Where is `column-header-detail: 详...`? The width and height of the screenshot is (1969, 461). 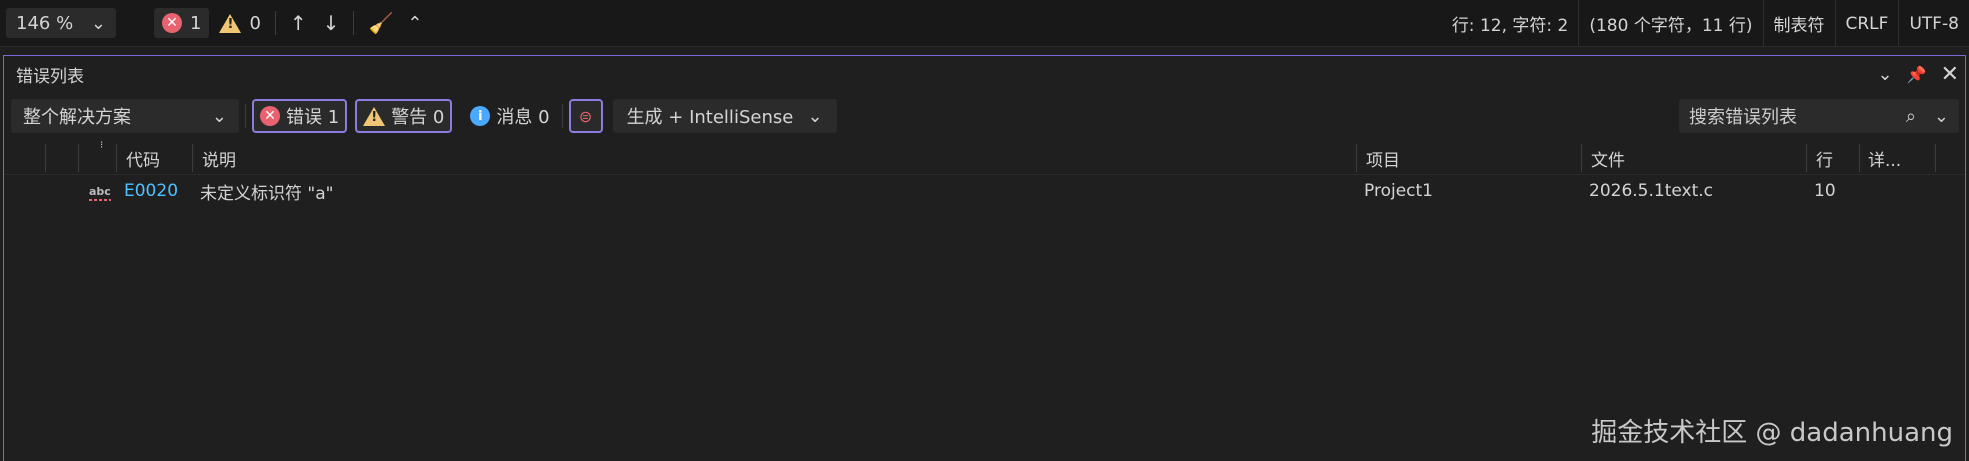 column-header-detail: 详... is located at coordinates (1884, 158).